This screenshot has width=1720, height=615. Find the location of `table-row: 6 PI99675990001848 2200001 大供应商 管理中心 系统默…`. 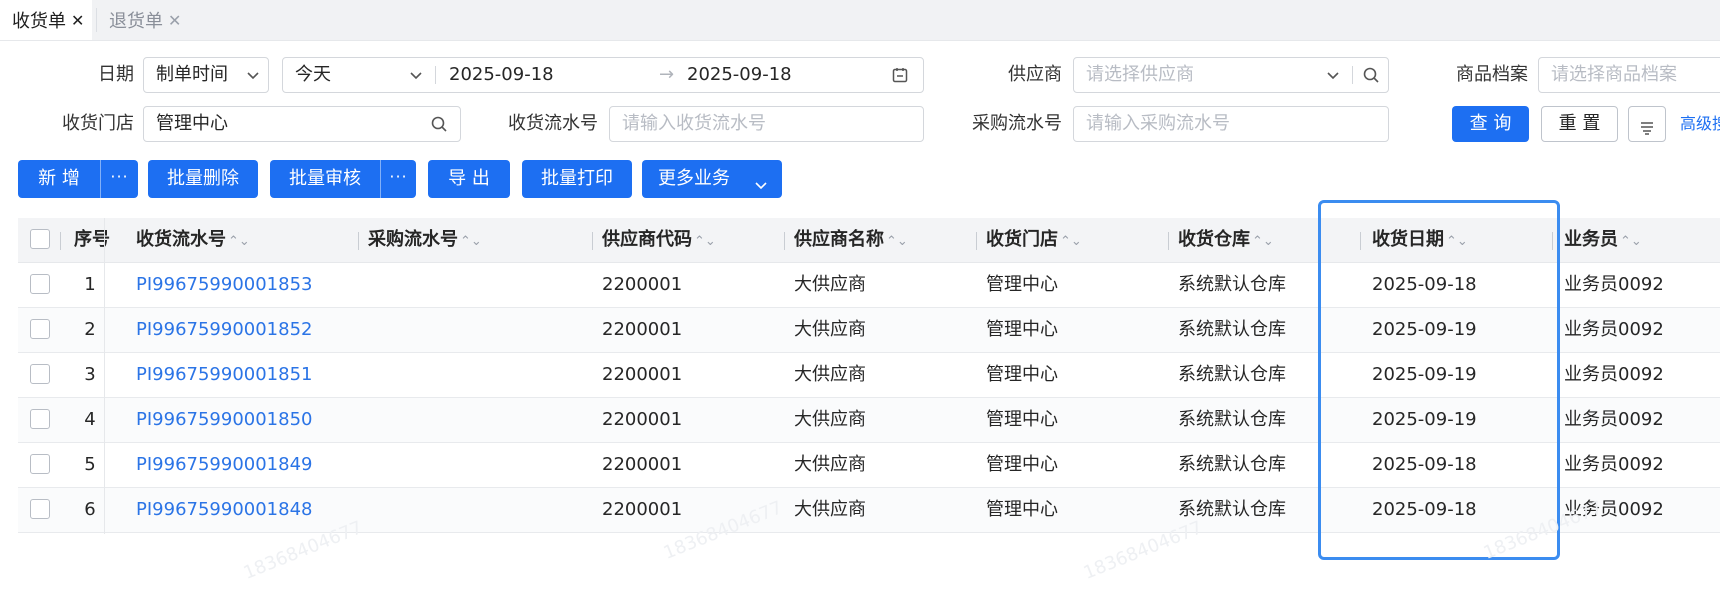

table-row: 6 PI99675990001848 2200001 大供应商 管理中心 系统默… is located at coordinates (869, 510).